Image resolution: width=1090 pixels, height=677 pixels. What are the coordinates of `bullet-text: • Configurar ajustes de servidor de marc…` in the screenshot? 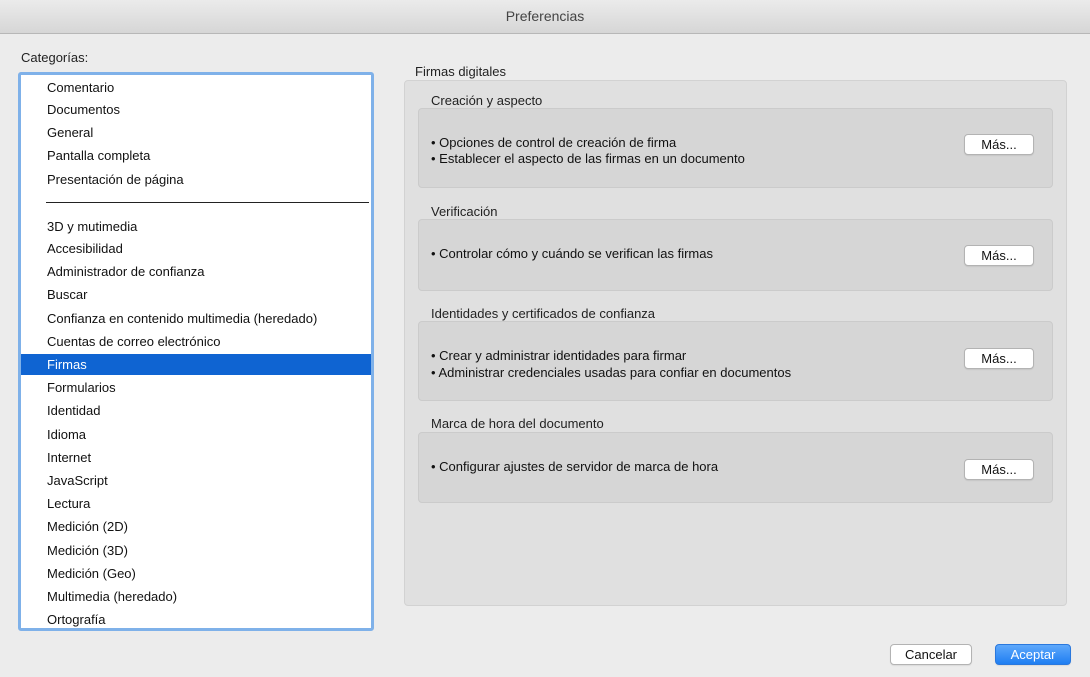 It's located at (575, 466).